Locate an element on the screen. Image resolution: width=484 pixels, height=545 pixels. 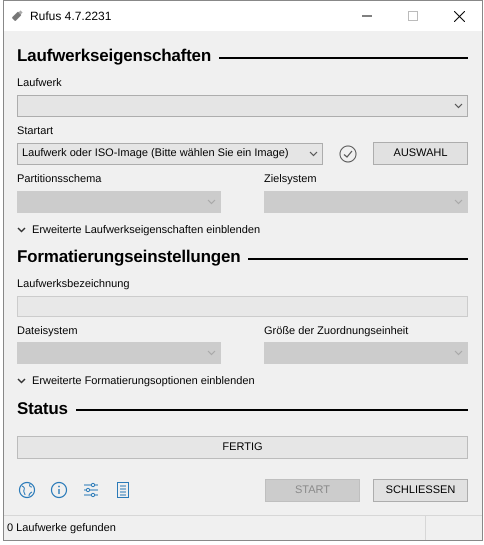
close-button: SCHLIESSEN is located at coordinates (420, 490).